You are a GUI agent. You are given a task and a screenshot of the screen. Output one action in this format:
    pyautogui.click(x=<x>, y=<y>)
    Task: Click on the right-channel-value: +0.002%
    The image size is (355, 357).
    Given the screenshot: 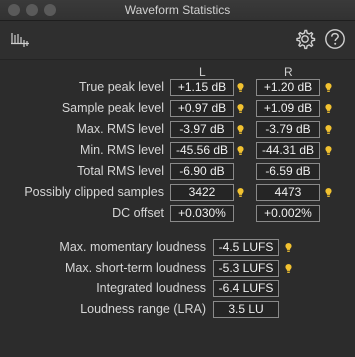 What is the action you would take?
    pyautogui.click(x=288, y=213)
    